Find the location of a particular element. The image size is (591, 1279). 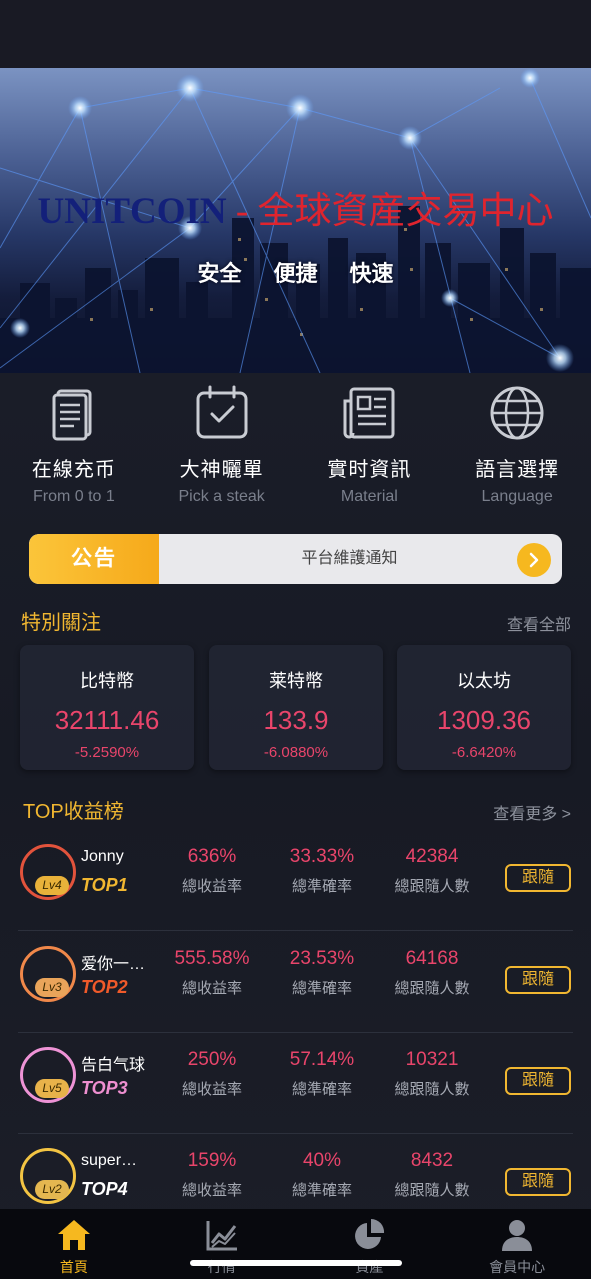

brand-name: UNITCOIN is located at coordinates (132, 211).